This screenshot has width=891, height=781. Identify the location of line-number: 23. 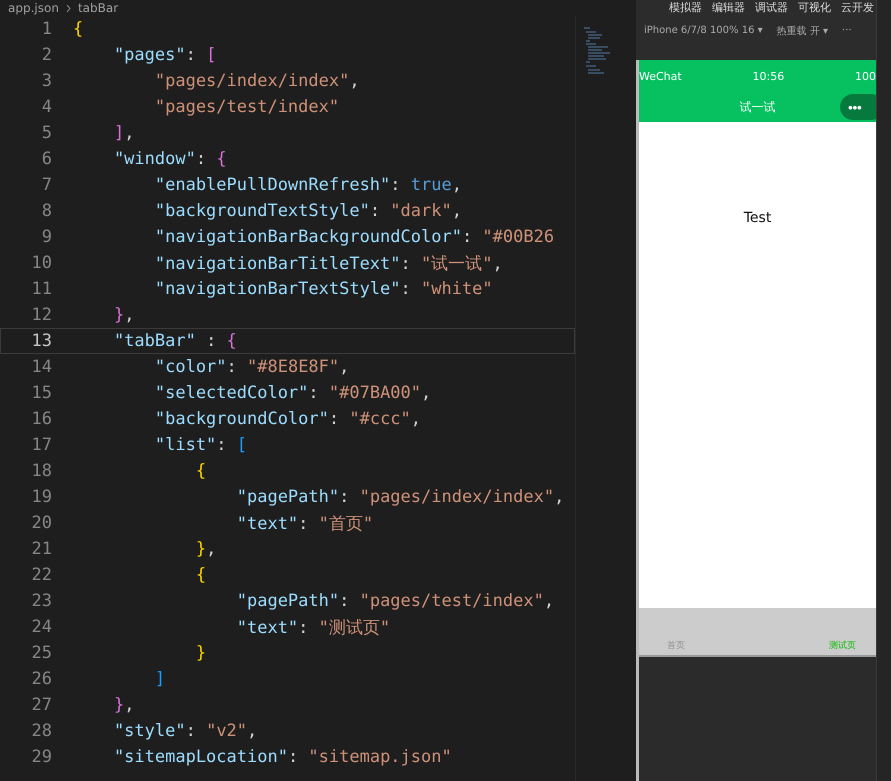
(41, 601).